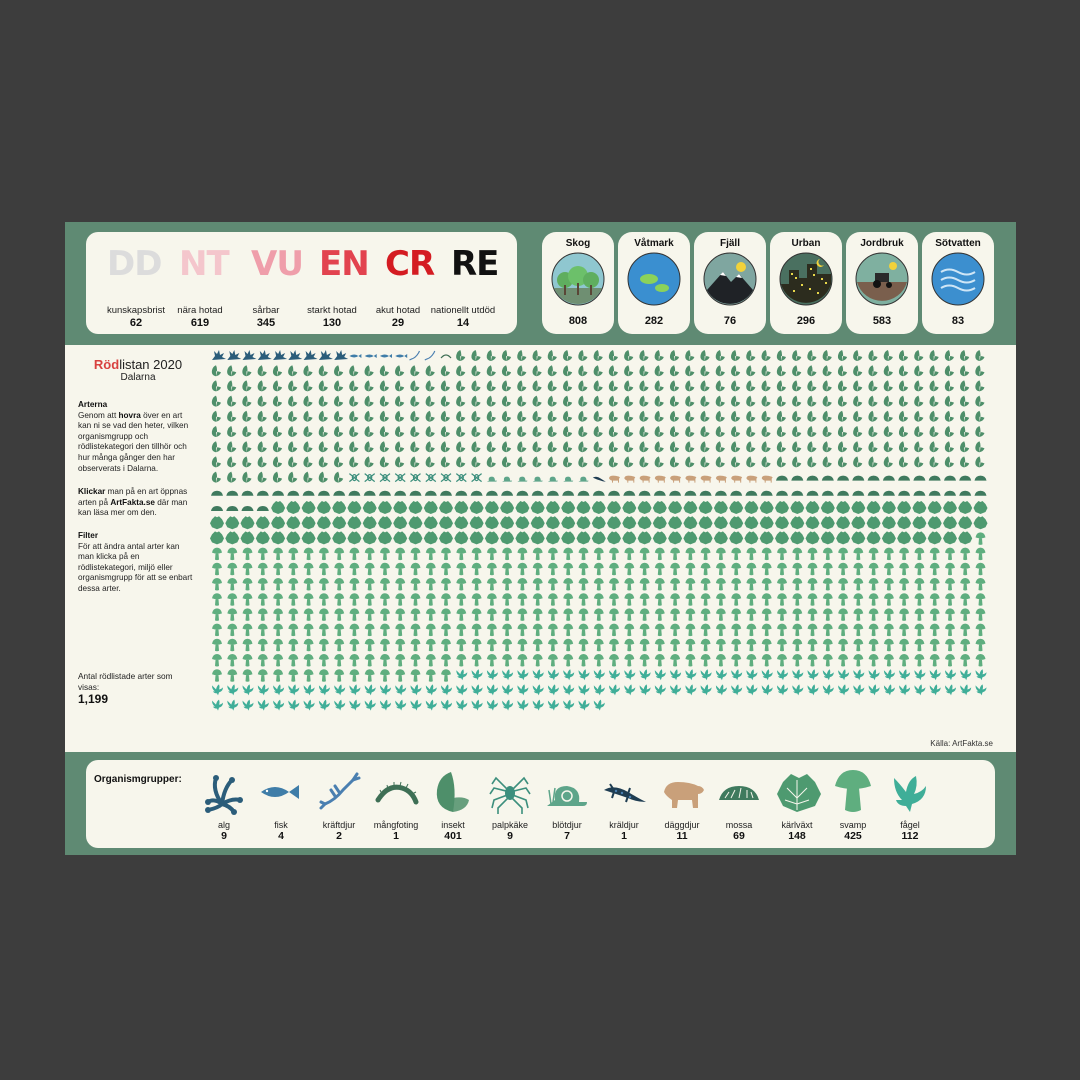  What do you see at coordinates (134, 264) in the screenshot?
I see `category-dd-button: DD` at bounding box center [134, 264].